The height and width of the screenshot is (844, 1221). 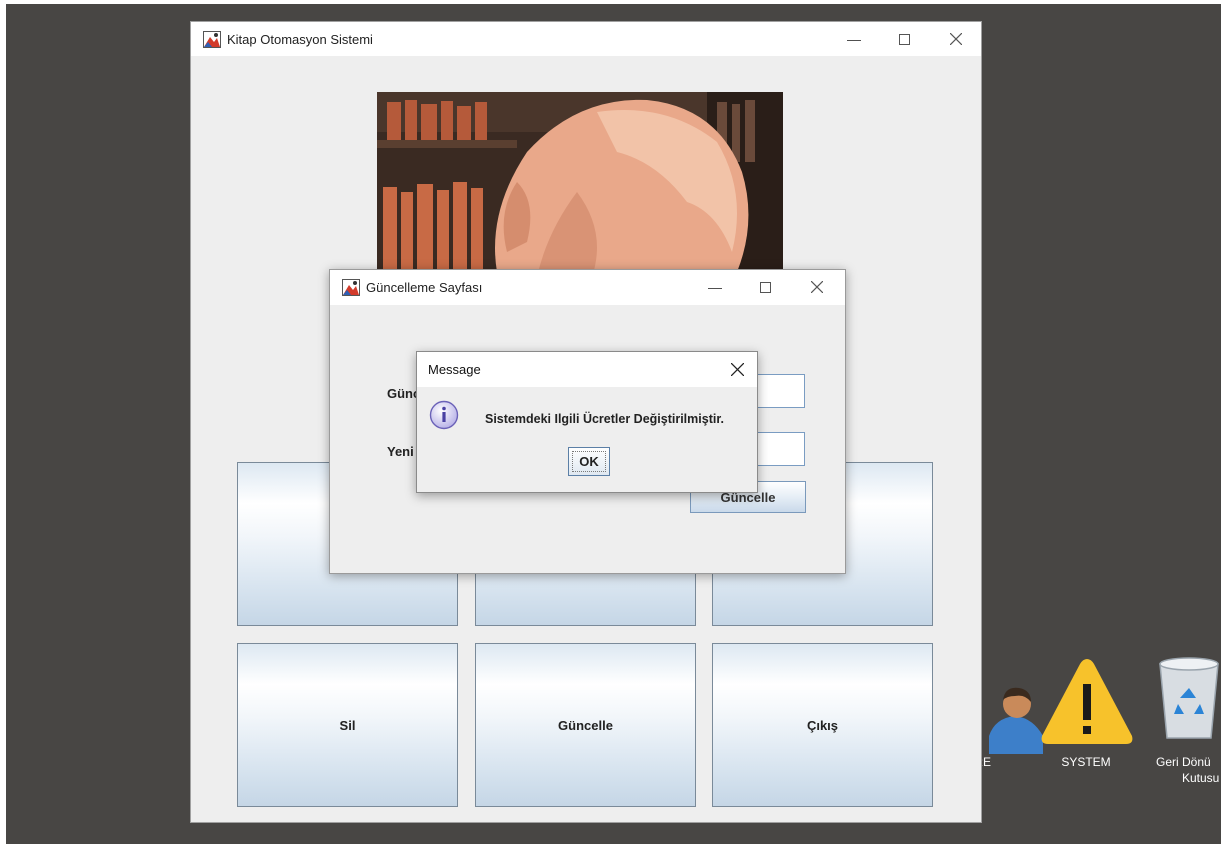 I want to click on main-window-title: Kitap Otomasyon Sistemi, so click(x=300, y=39).